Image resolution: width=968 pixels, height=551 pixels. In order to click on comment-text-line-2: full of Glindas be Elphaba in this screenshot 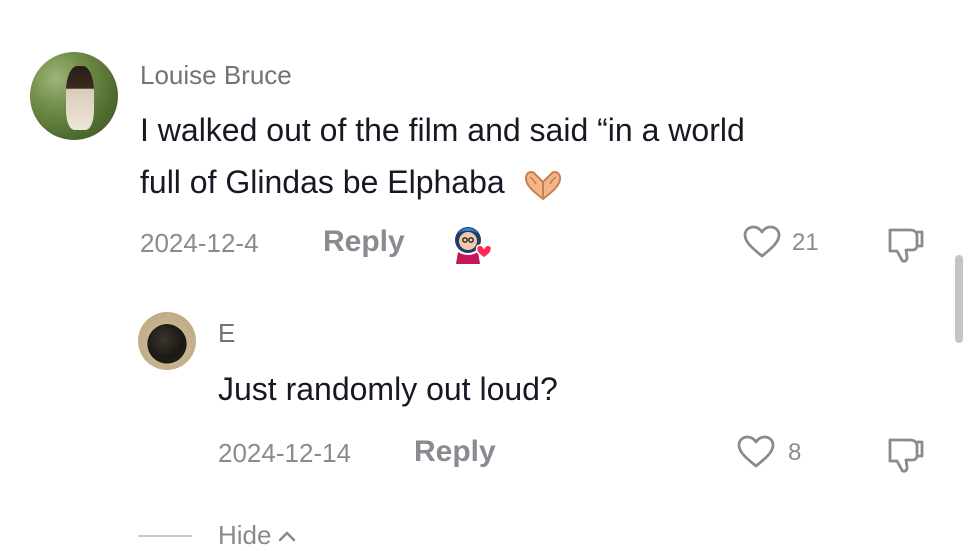, I will do `click(352, 182)`.